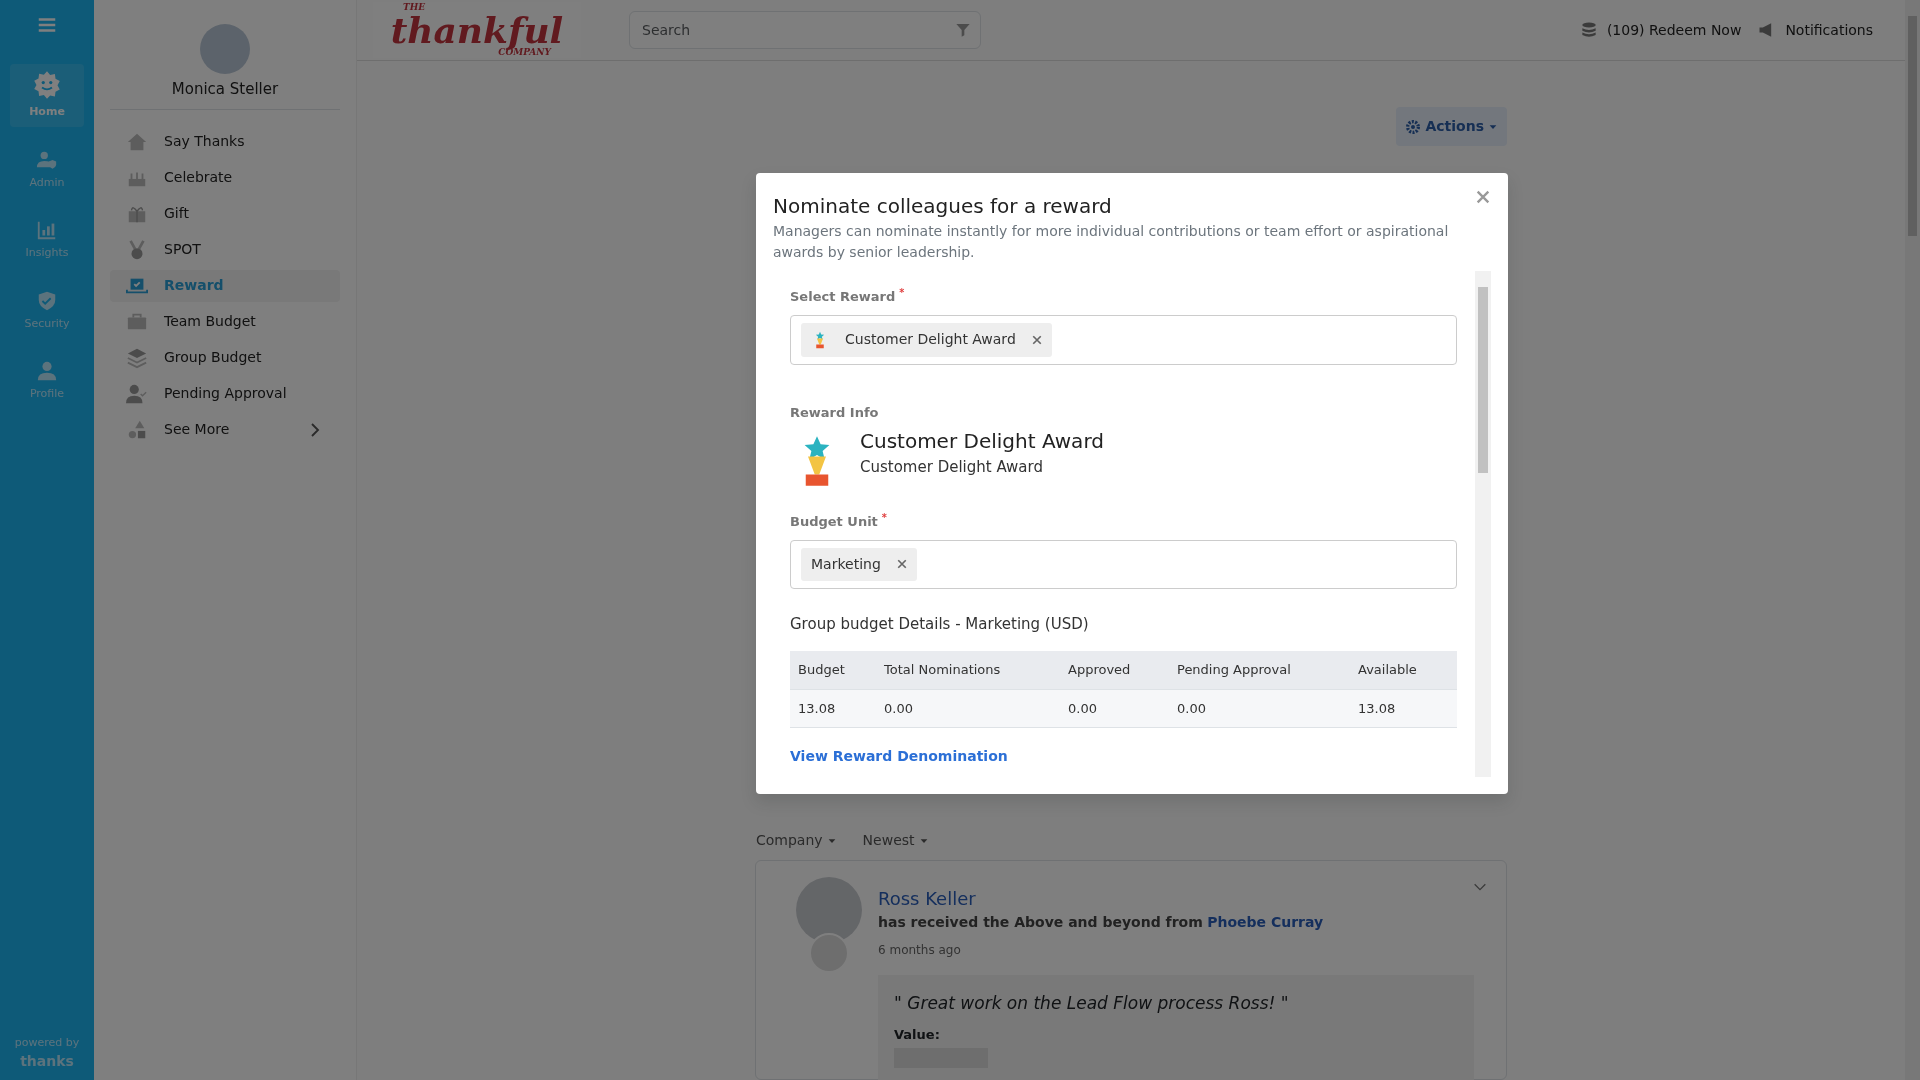 This screenshot has width=1920, height=1080. I want to click on close-icon, so click(1483, 196).